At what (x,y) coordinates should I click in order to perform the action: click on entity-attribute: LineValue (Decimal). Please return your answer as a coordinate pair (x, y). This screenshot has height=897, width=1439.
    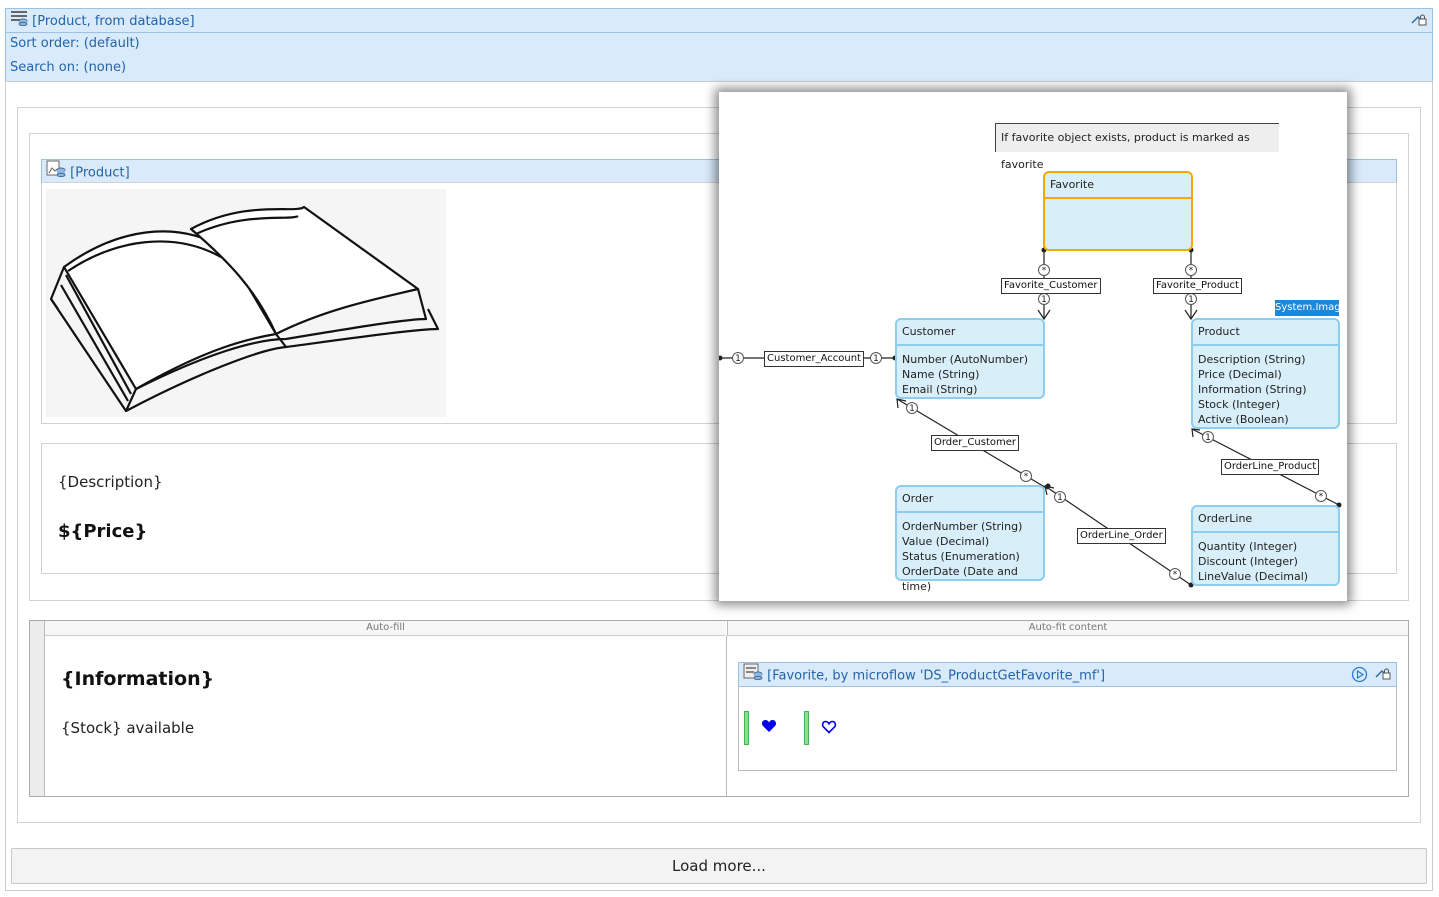
    Looking at the image, I should click on (1253, 576).